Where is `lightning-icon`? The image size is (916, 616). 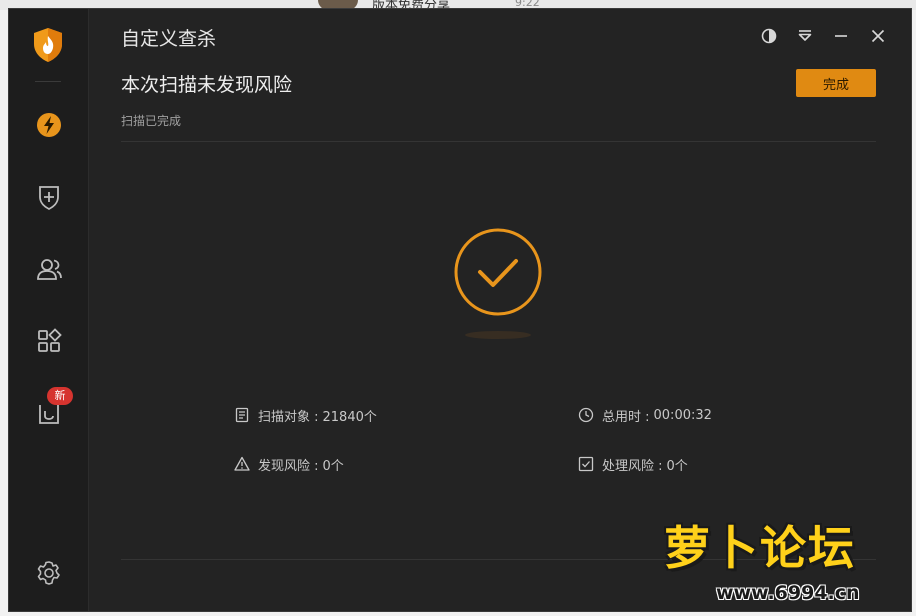
lightning-icon is located at coordinates (49, 125).